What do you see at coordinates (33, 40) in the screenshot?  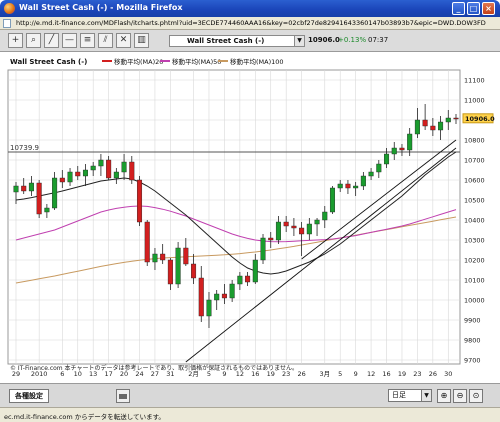 I see `zoom-tool-icon: ⌕` at bounding box center [33, 40].